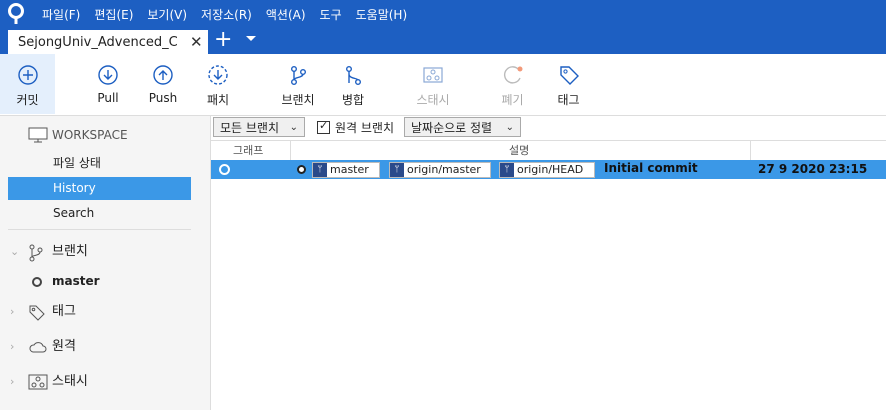 This screenshot has width=886, height=410. Describe the element at coordinates (70, 381) in the screenshot. I see `stashes-label: 스태시` at that location.